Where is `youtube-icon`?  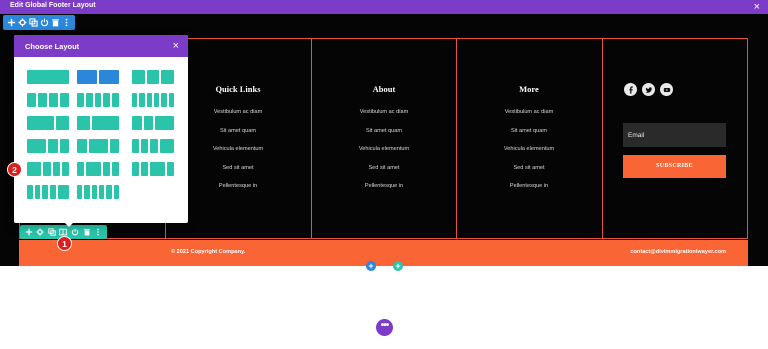 youtube-icon is located at coordinates (666, 89).